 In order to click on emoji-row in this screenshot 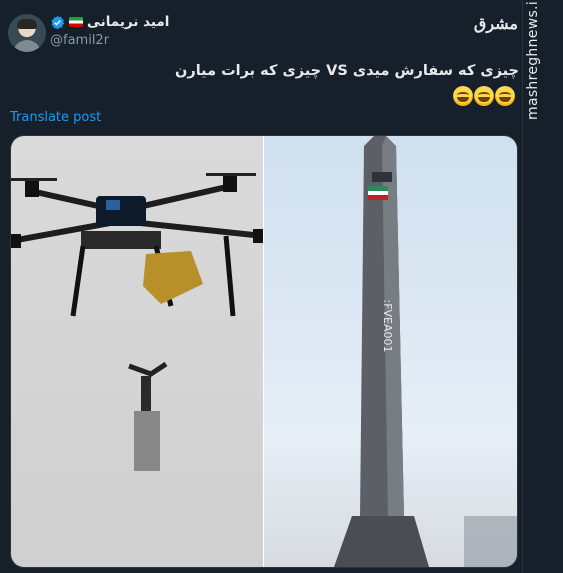, I will do `click(484, 96)`.